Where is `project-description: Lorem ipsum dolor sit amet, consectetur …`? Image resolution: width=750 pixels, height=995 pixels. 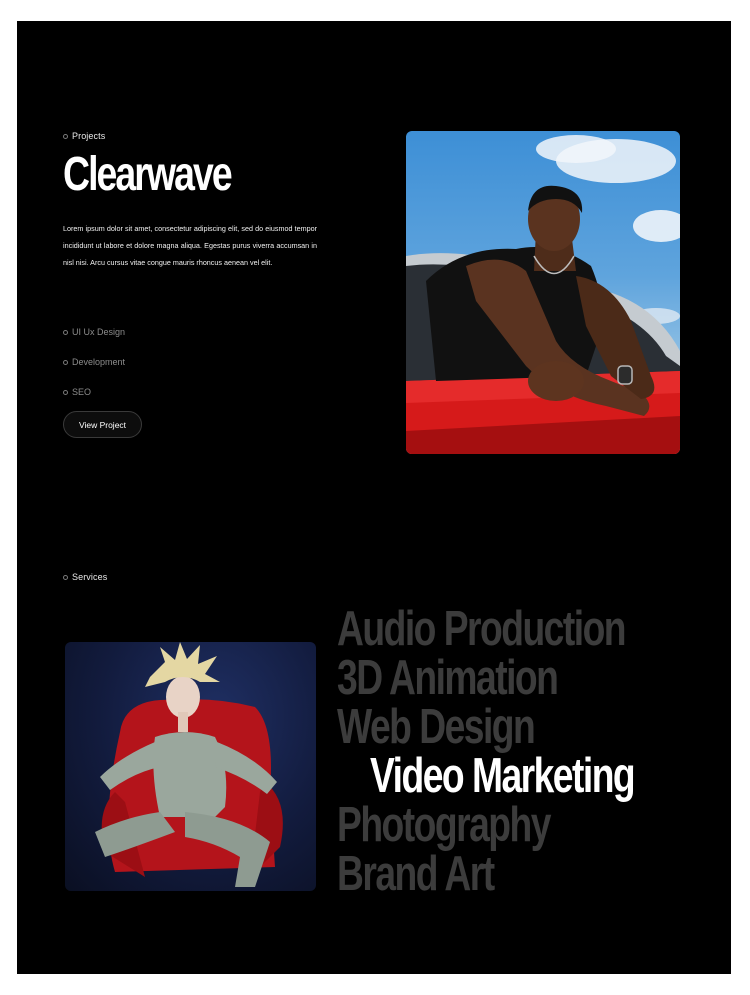
project-description: Lorem ipsum dolor sit amet, consectetur … is located at coordinates (190, 245).